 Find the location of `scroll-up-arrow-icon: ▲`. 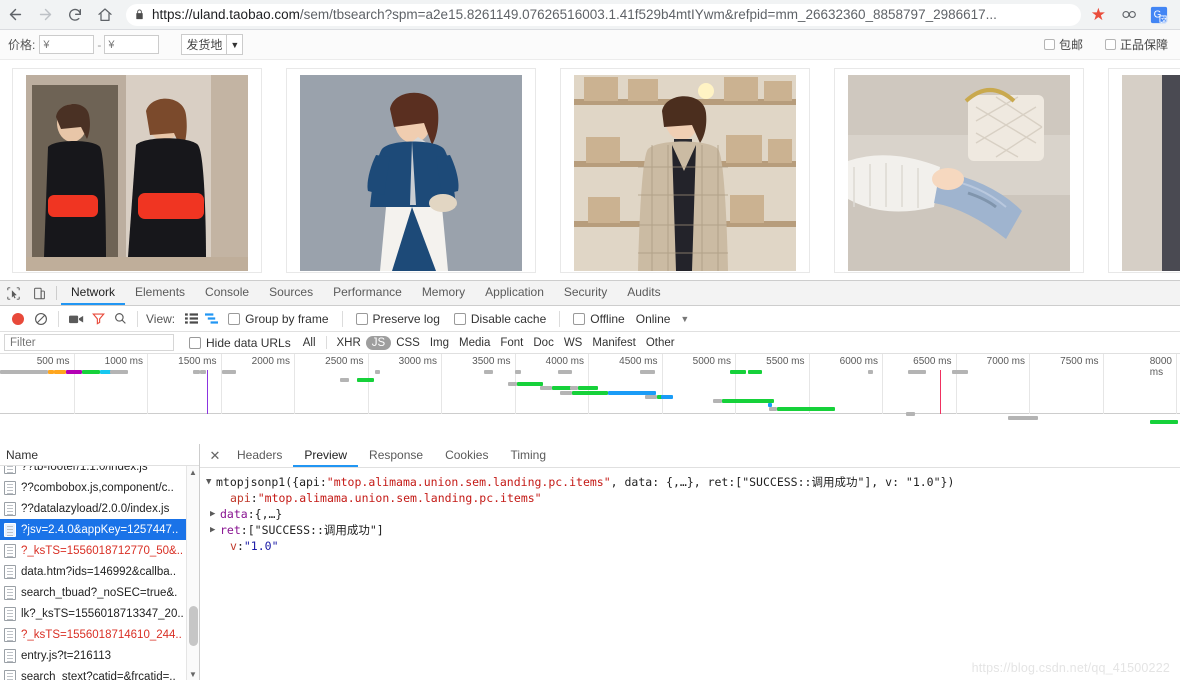

scroll-up-arrow-icon: ▲ is located at coordinates (193, 472).